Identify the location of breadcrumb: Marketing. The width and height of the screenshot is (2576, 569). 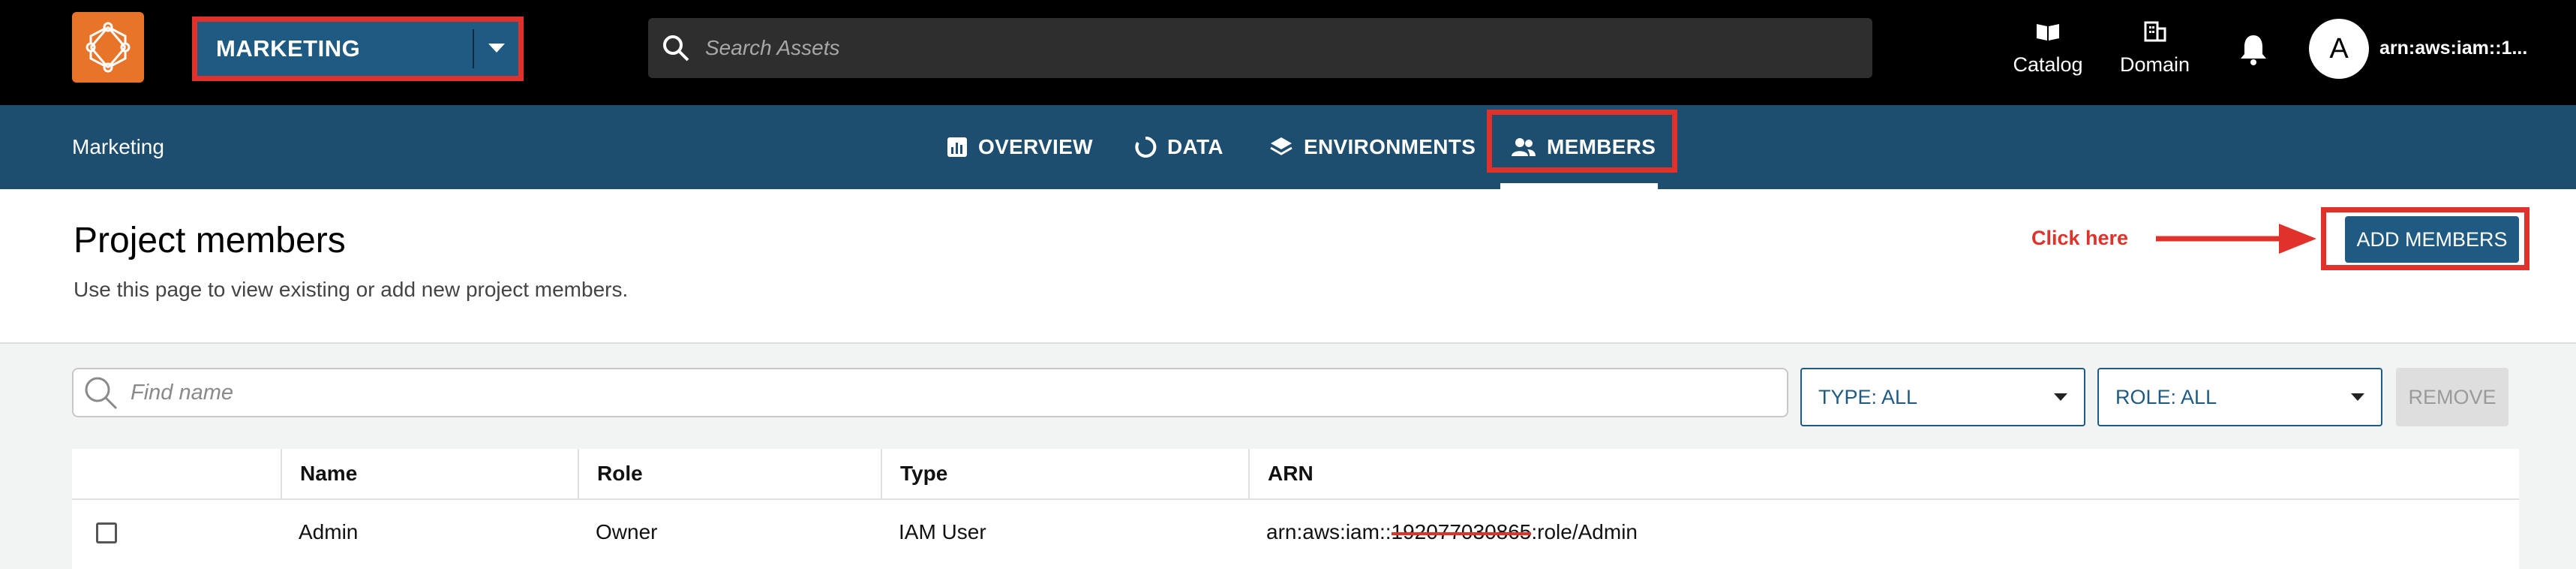
(118, 147).